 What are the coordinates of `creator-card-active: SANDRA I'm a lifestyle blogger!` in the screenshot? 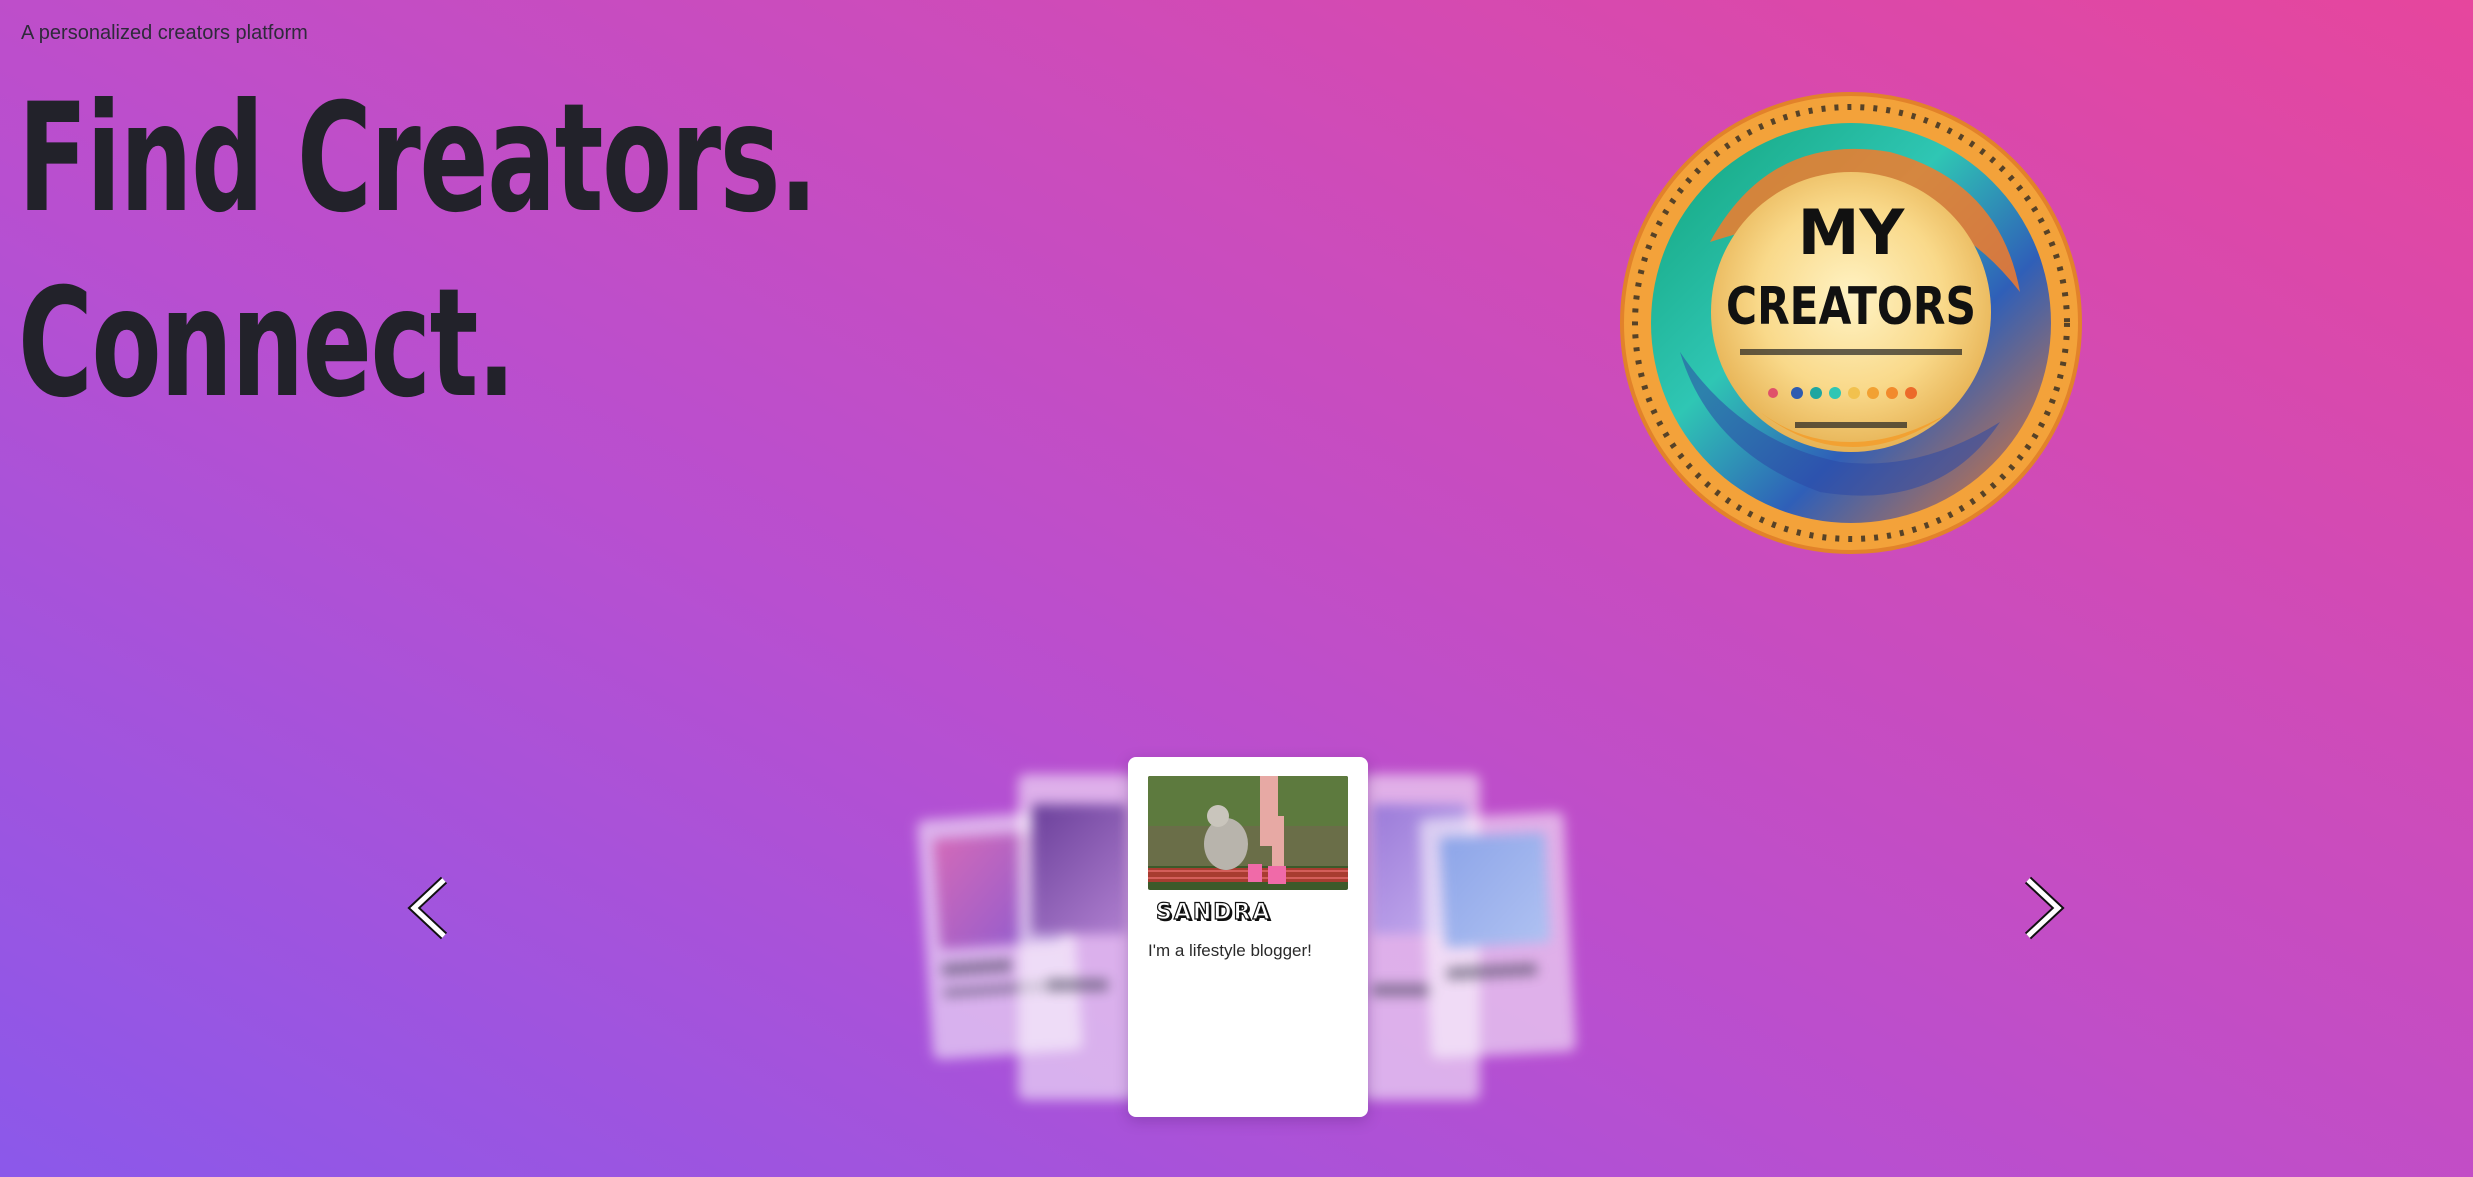 It's located at (1248, 937).